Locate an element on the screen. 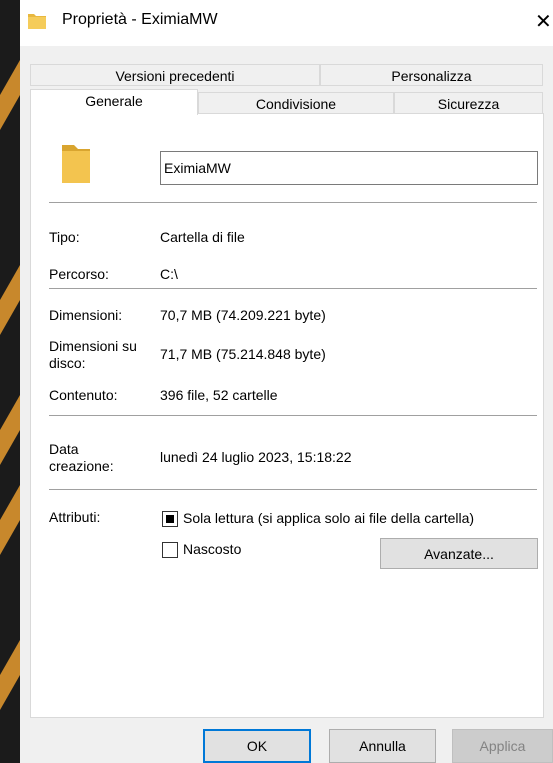  hidden-checkbox is located at coordinates (170, 550).